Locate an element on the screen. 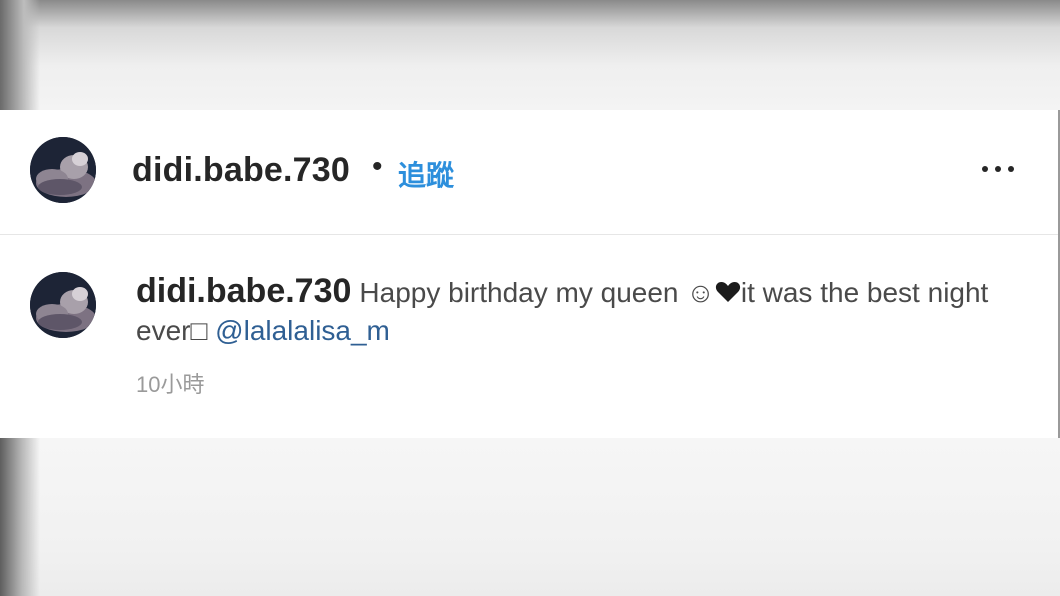 Image resolution: width=1060 pixels, height=596 pixels. black-heart-icon is located at coordinates (727, 292).